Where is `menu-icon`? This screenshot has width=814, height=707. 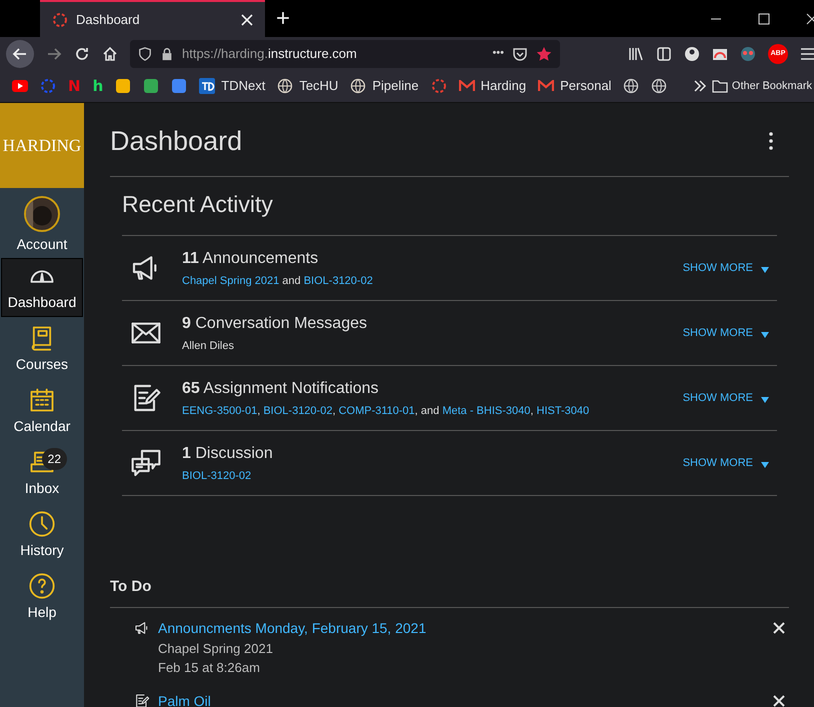 menu-icon is located at coordinates (807, 54).